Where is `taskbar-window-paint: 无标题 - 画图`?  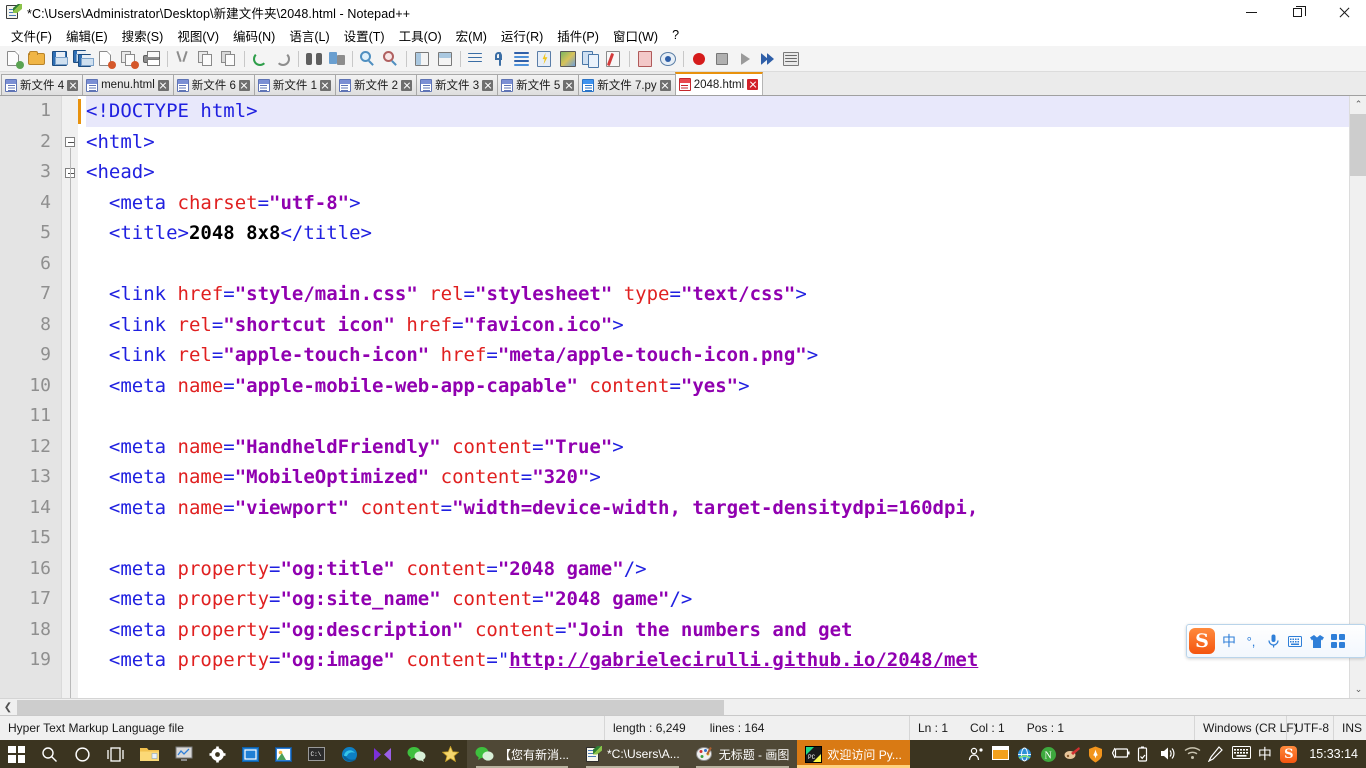
taskbar-window-paint: 无标题 - 画图 is located at coordinates (742, 754).